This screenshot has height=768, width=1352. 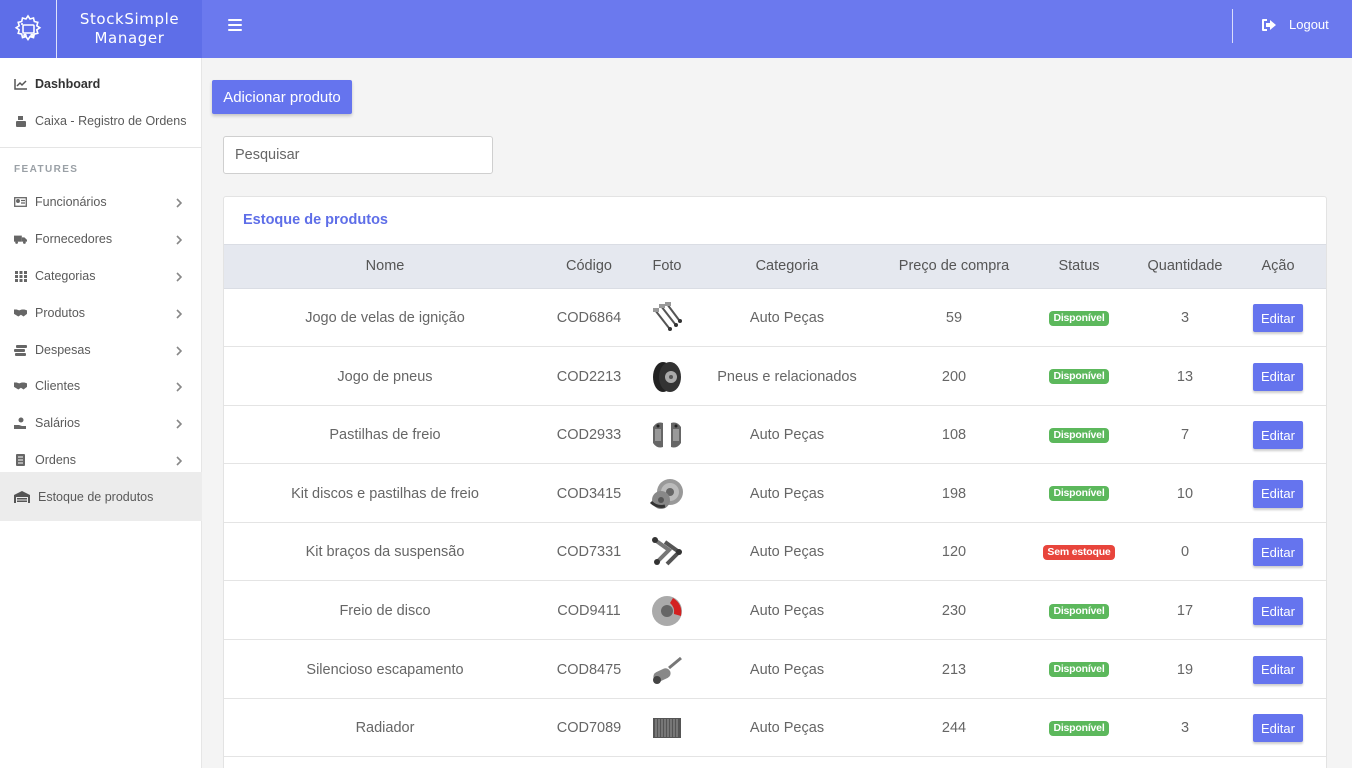 What do you see at coordinates (101, 202) in the screenshot?
I see `sidebar-item-funcionarios: Funcionários` at bounding box center [101, 202].